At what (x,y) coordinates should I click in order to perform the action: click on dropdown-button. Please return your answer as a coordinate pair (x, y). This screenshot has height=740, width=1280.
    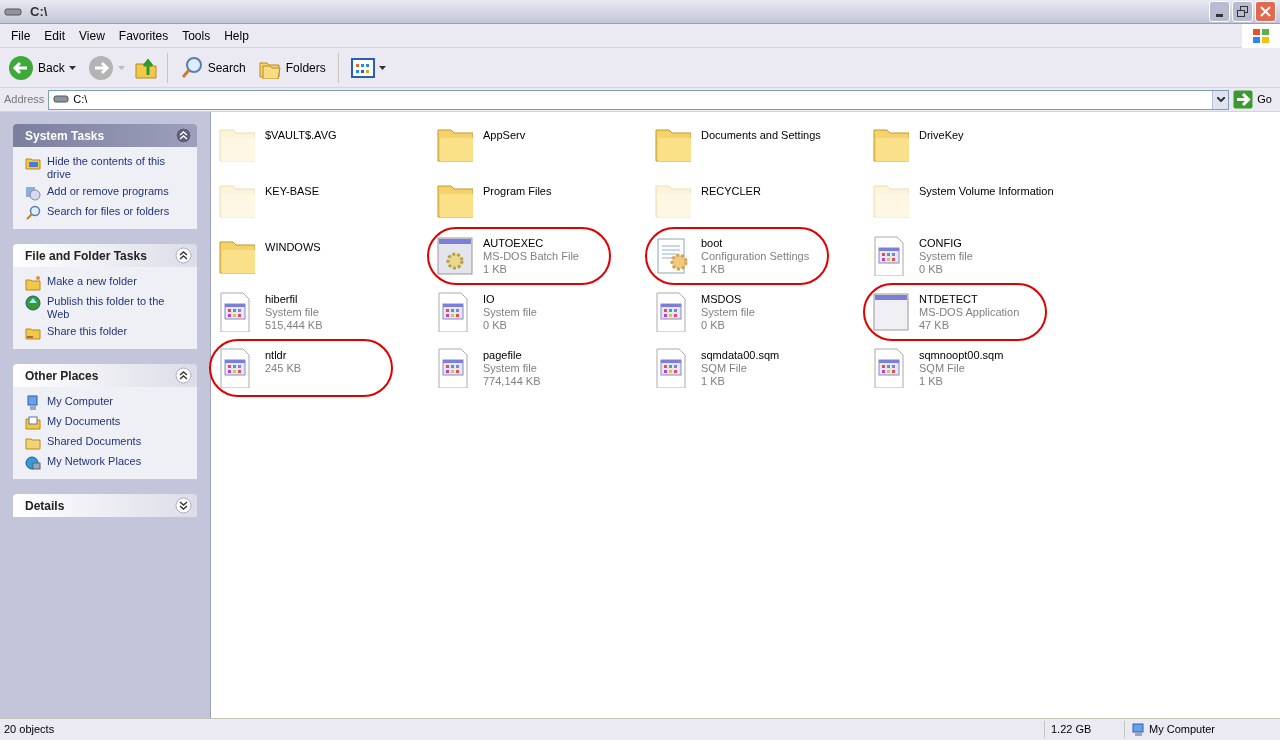
    Looking at the image, I should click on (1220, 99).